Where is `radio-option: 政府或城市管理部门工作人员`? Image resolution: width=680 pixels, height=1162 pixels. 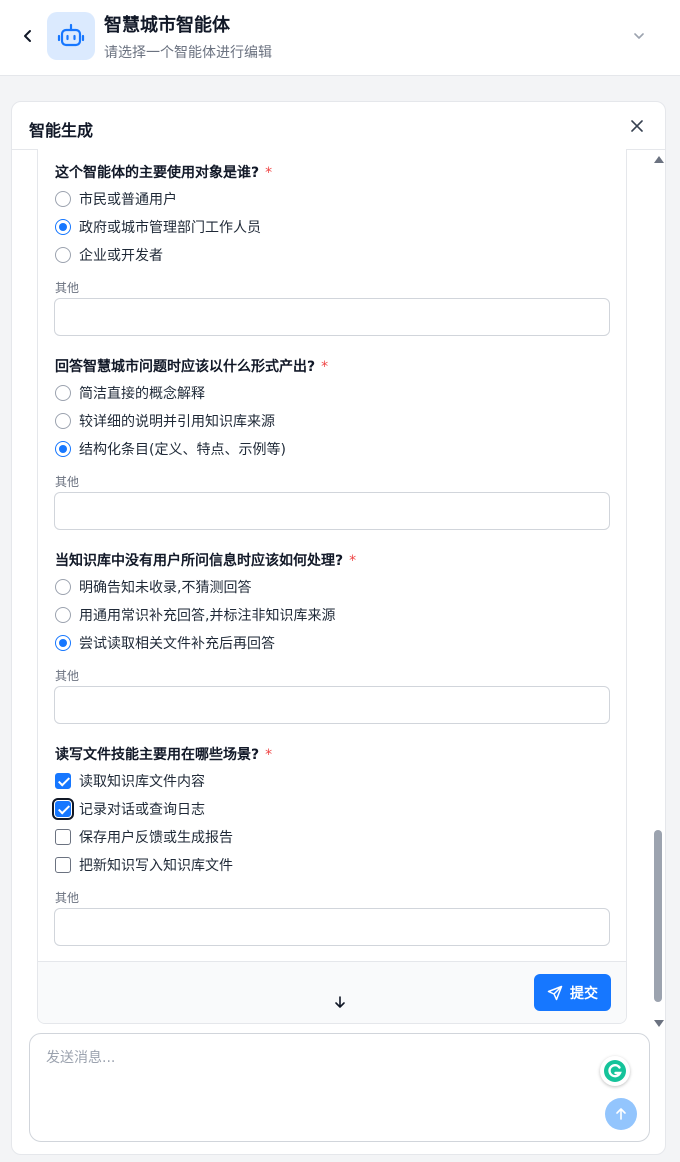 radio-option: 政府或城市管理部门工作人员 is located at coordinates (158, 227).